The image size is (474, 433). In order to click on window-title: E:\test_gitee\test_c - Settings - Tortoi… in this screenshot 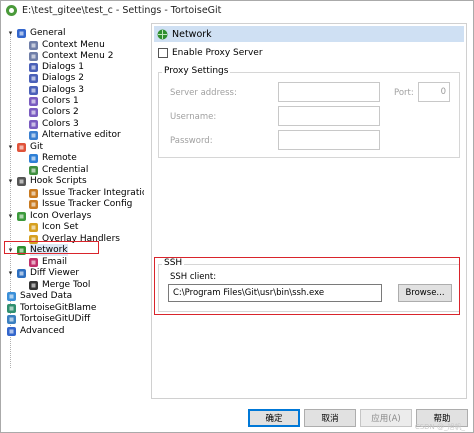, I will do `click(122, 10)`.